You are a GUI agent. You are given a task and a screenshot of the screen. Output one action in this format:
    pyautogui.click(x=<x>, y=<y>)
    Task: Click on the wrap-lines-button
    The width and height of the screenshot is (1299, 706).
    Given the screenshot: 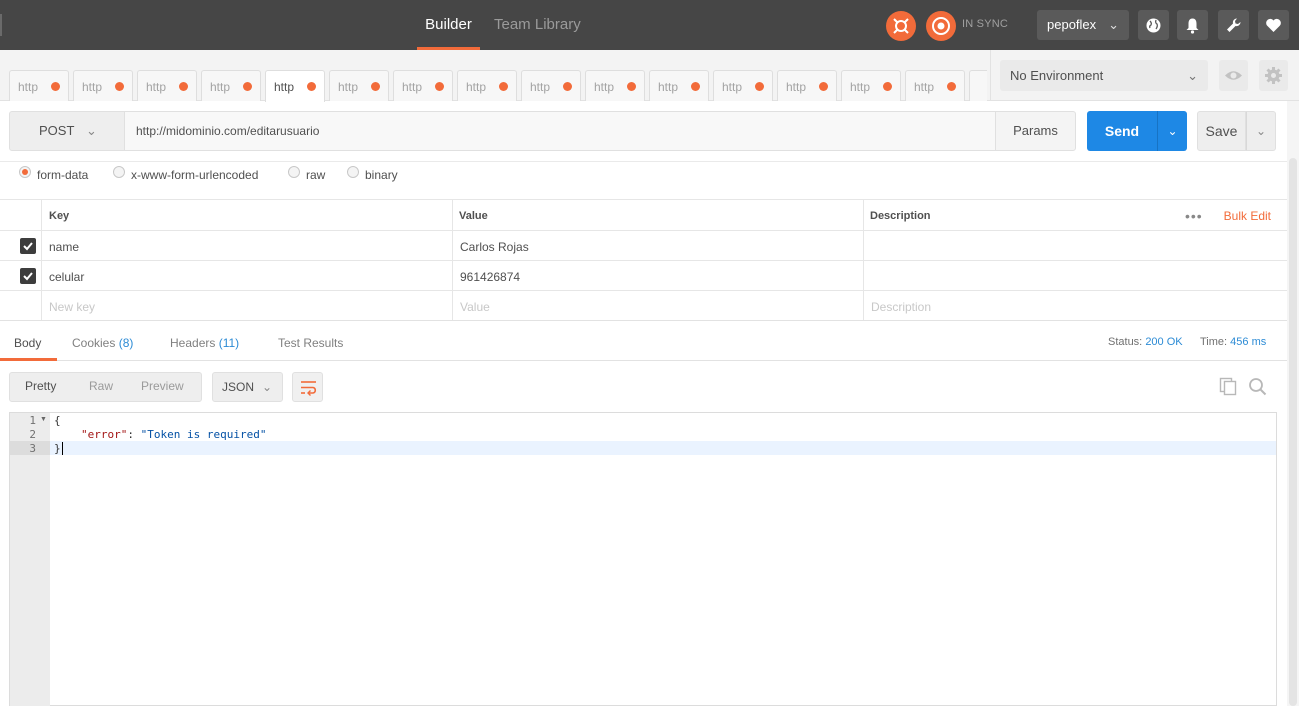 What is the action you would take?
    pyautogui.click(x=307, y=387)
    